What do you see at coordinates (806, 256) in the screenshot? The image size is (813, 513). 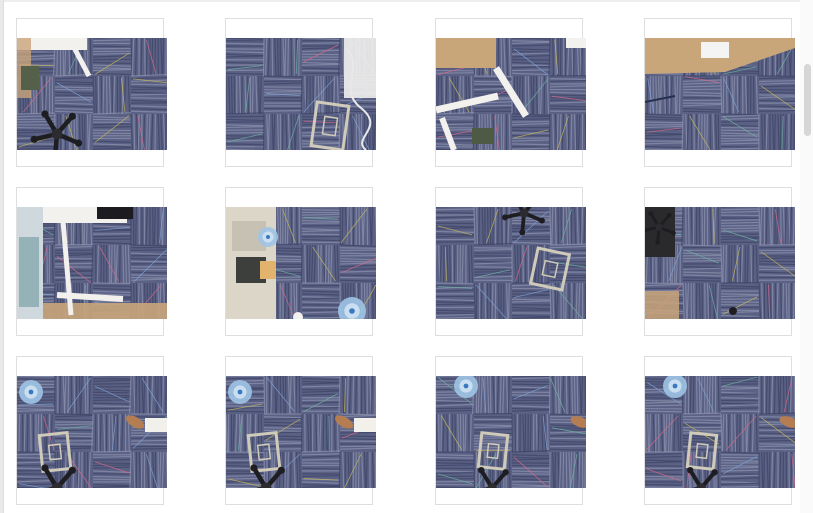 I see `vertical-scrollbar` at bounding box center [806, 256].